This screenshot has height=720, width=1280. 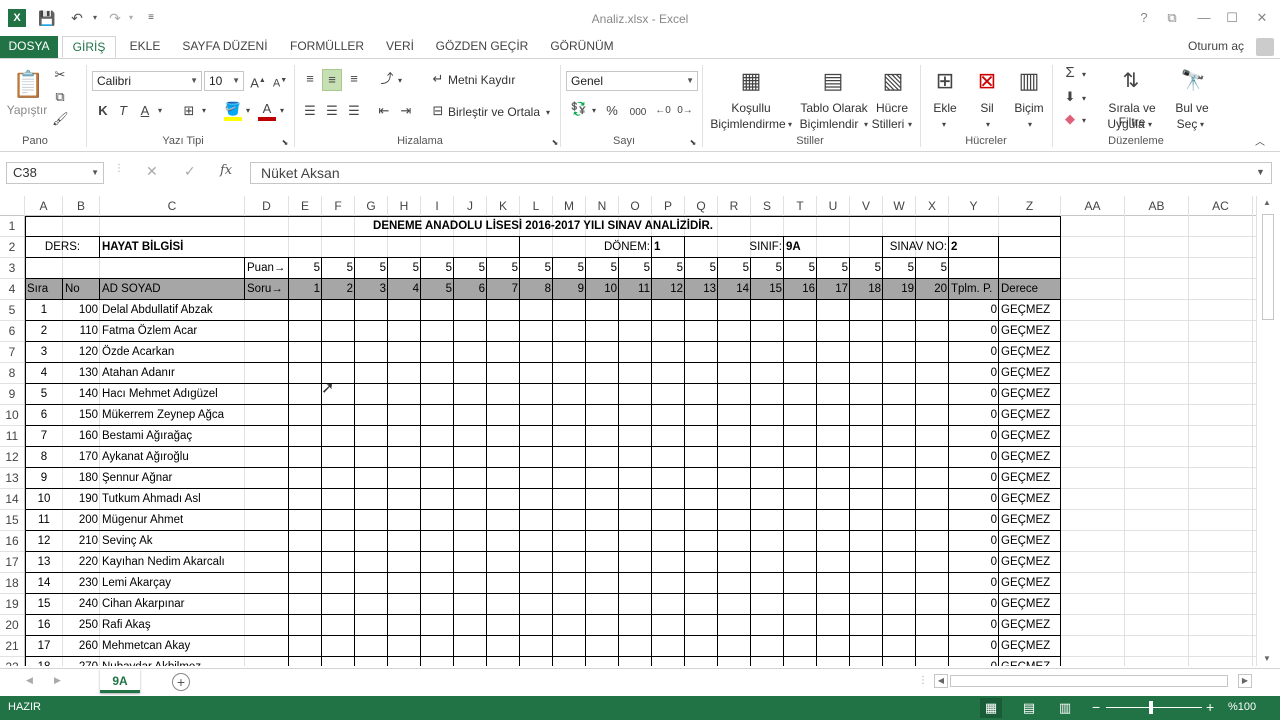 What do you see at coordinates (280, 82) in the screenshot?
I see `shrink-font-icon: A▼` at bounding box center [280, 82].